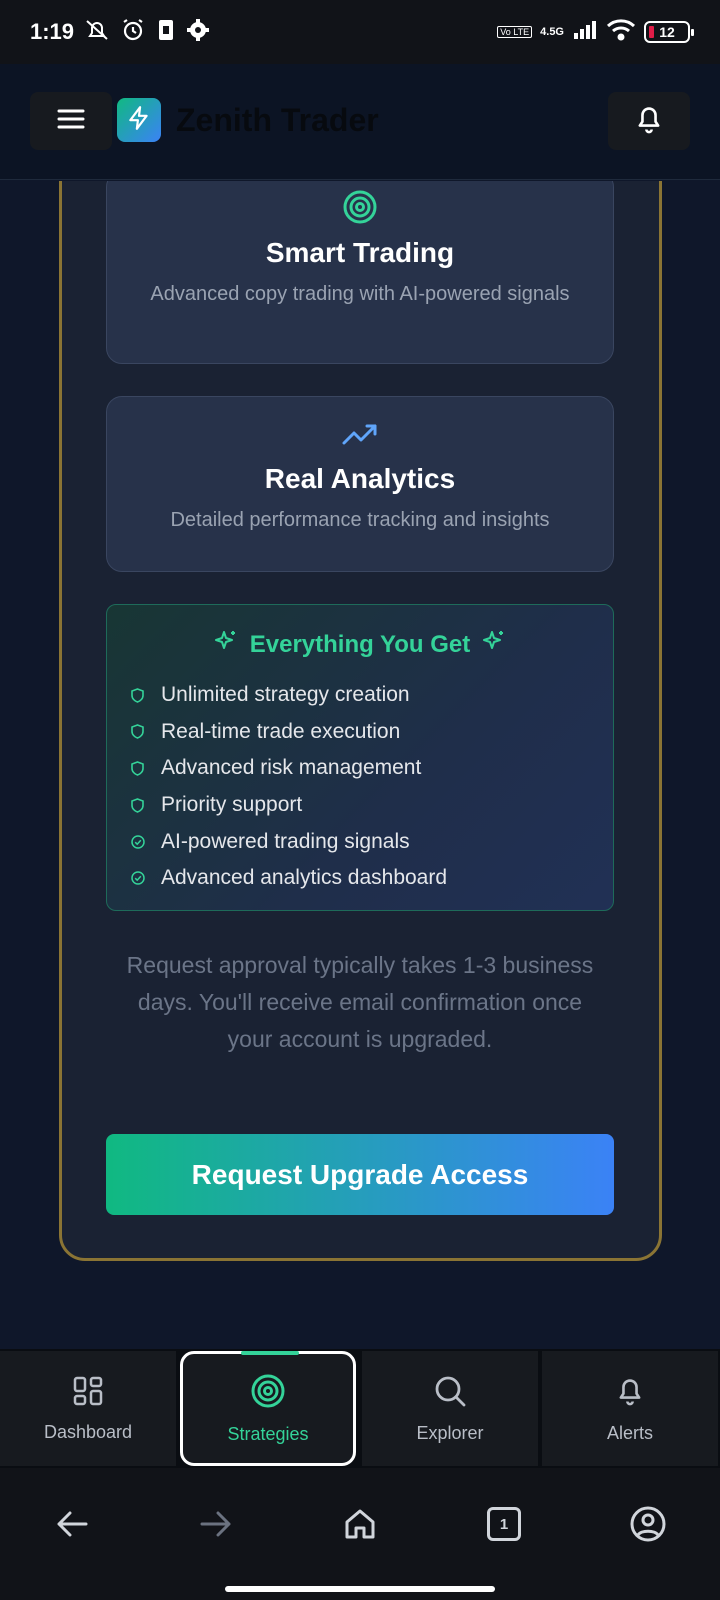 This screenshot has height=1600, width=720. Describe the element at coordinates (52, 31) in the screenshot. I see `status-time: 1:19` at that location.